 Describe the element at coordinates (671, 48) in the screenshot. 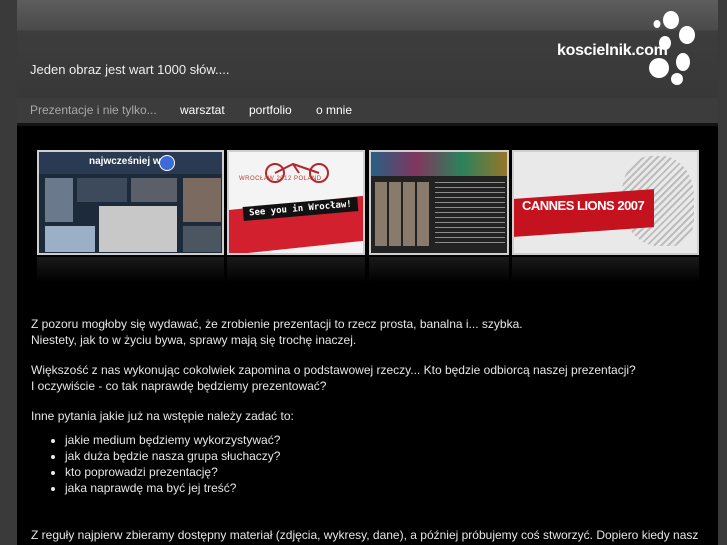

I see `paw-logo-icon` at that location.